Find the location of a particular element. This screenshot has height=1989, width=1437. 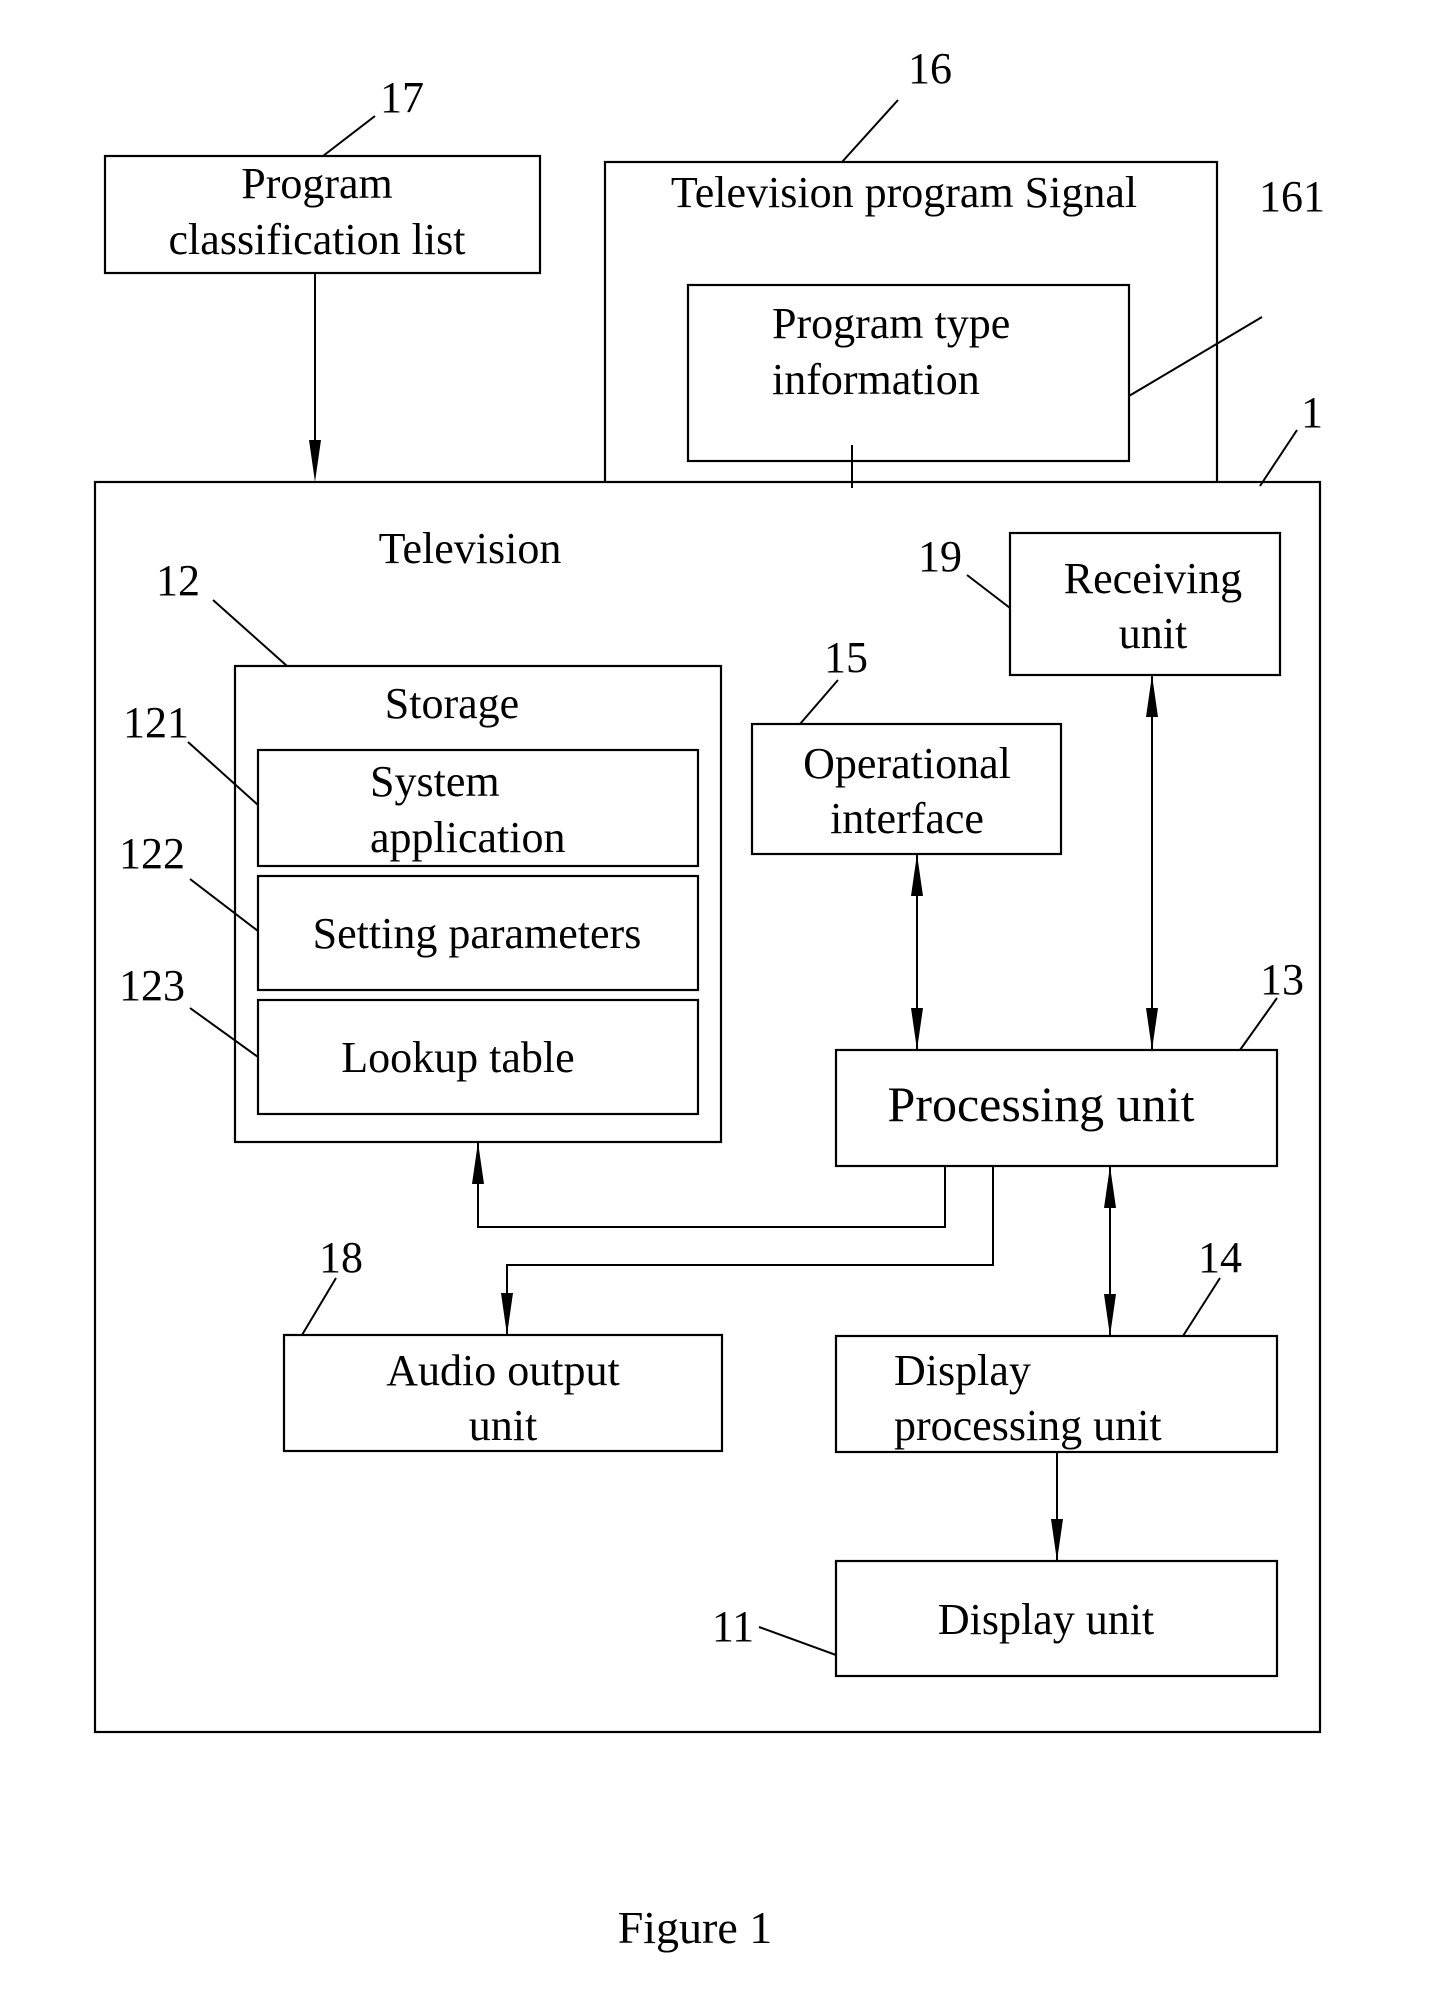

ref-number-18: 18 is located at coordinates (341, 1257).